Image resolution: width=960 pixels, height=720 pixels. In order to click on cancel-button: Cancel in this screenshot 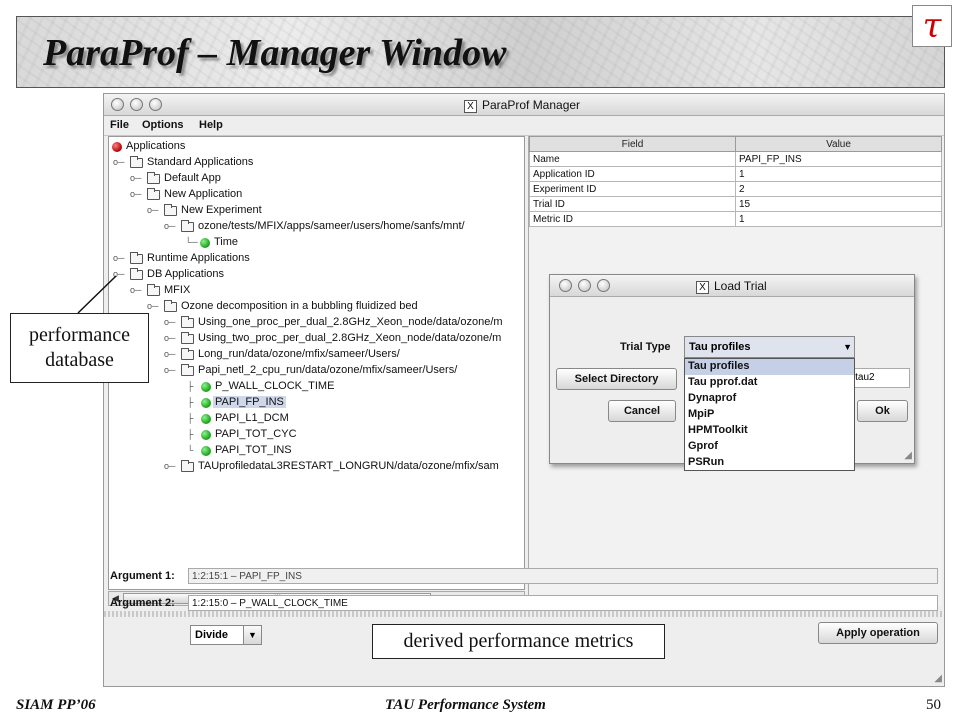, I will do `click(642, 411)`.